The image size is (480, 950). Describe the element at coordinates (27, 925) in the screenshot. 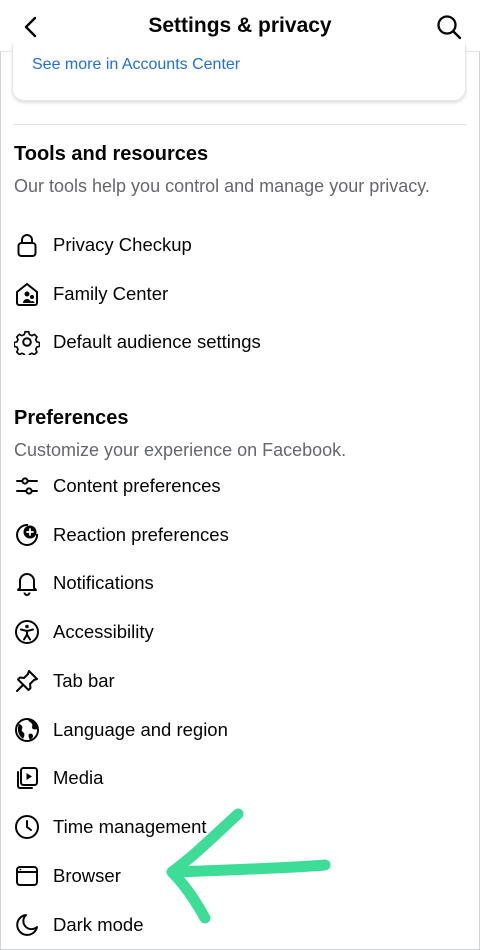

I see `moon-icon` at that location.